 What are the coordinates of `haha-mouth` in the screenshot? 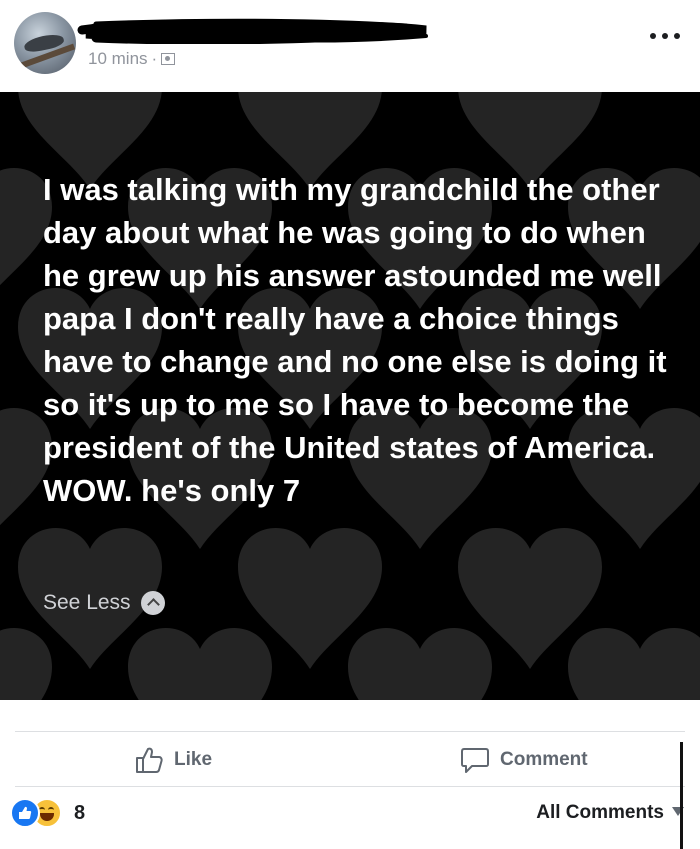 It's located at (47, 817).